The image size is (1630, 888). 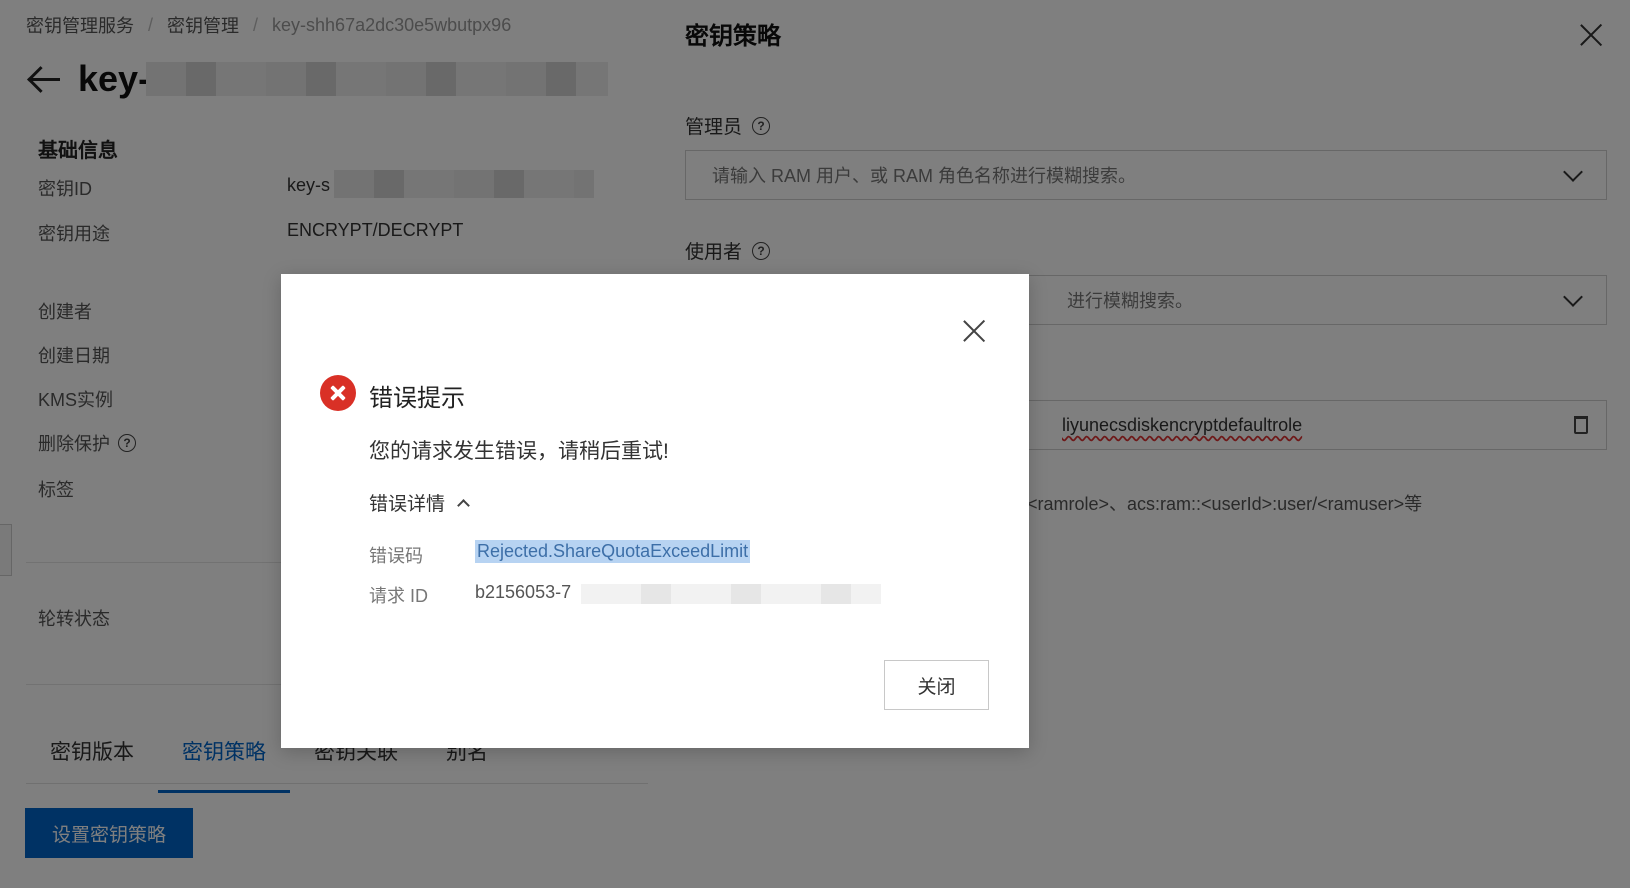 What do you see at coordinates (407, 504) in the screenshot?
I see `error-details-label: 错误详情` at bounding box center [407, 504].